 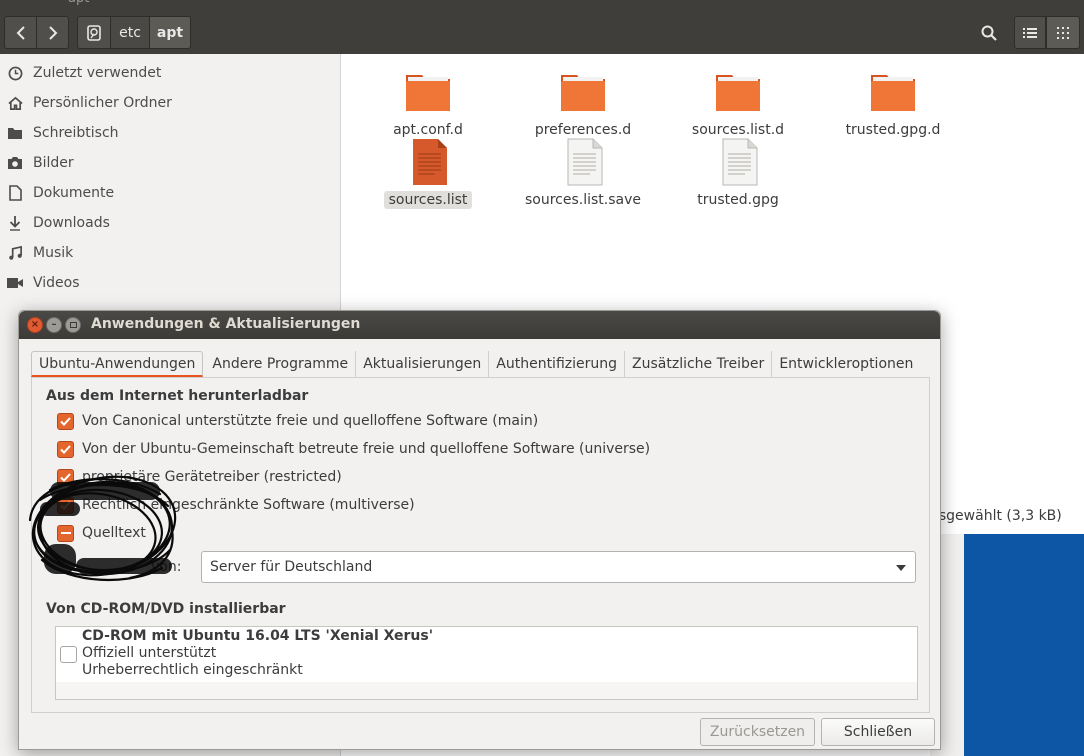 What do you see at coordinates (170, 32) in the screenshot?
I see `breadcrumb-apt: apt` at bounding box center [170, 32].